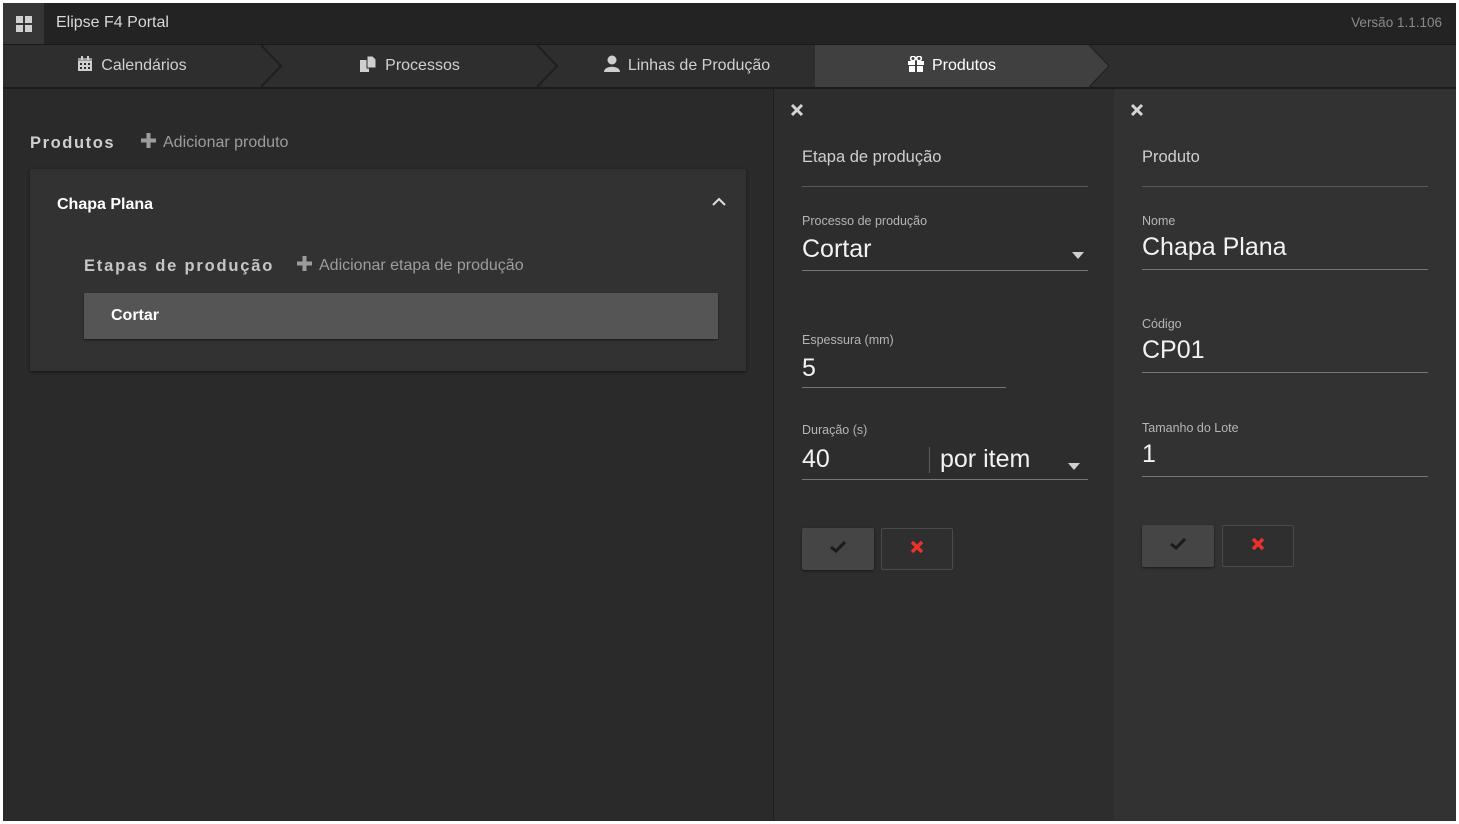  I want to click on thickness-label: Espessura (mm), so click(848, 340).